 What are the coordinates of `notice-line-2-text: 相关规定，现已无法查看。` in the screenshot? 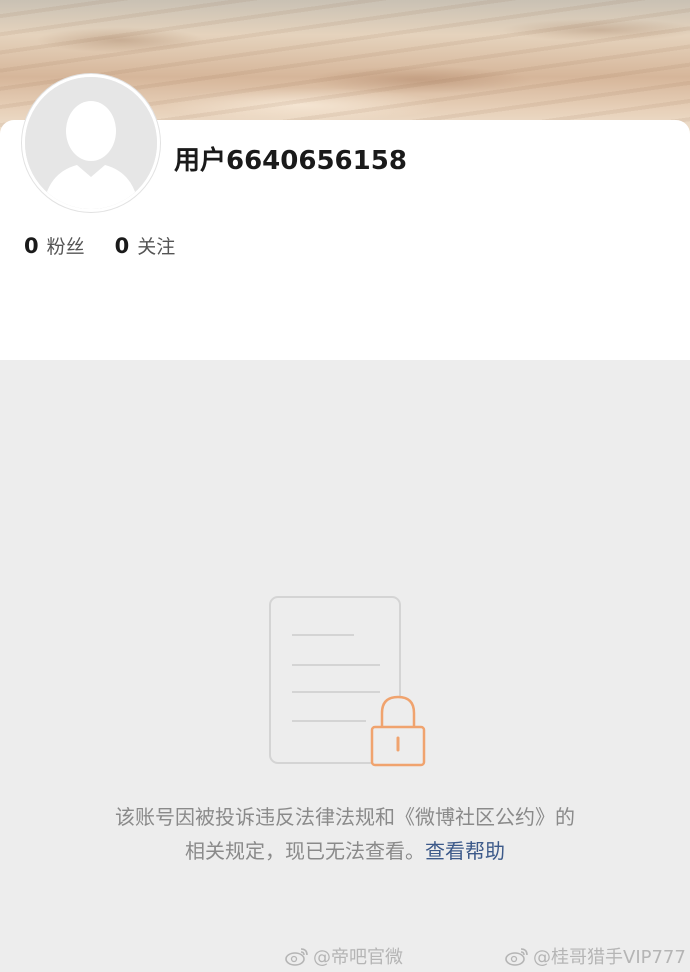 It's located at (305, 851).